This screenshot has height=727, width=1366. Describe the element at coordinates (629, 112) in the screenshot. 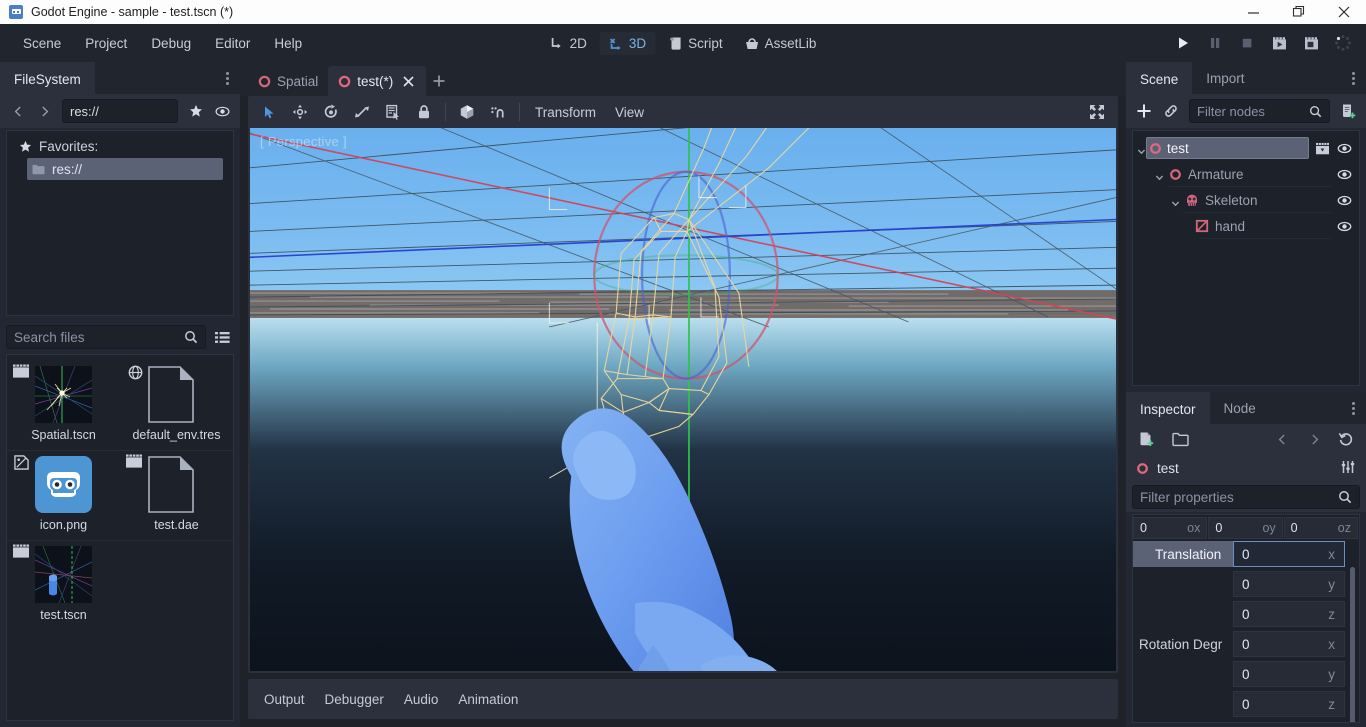

I see `view-menu: View` at that location.